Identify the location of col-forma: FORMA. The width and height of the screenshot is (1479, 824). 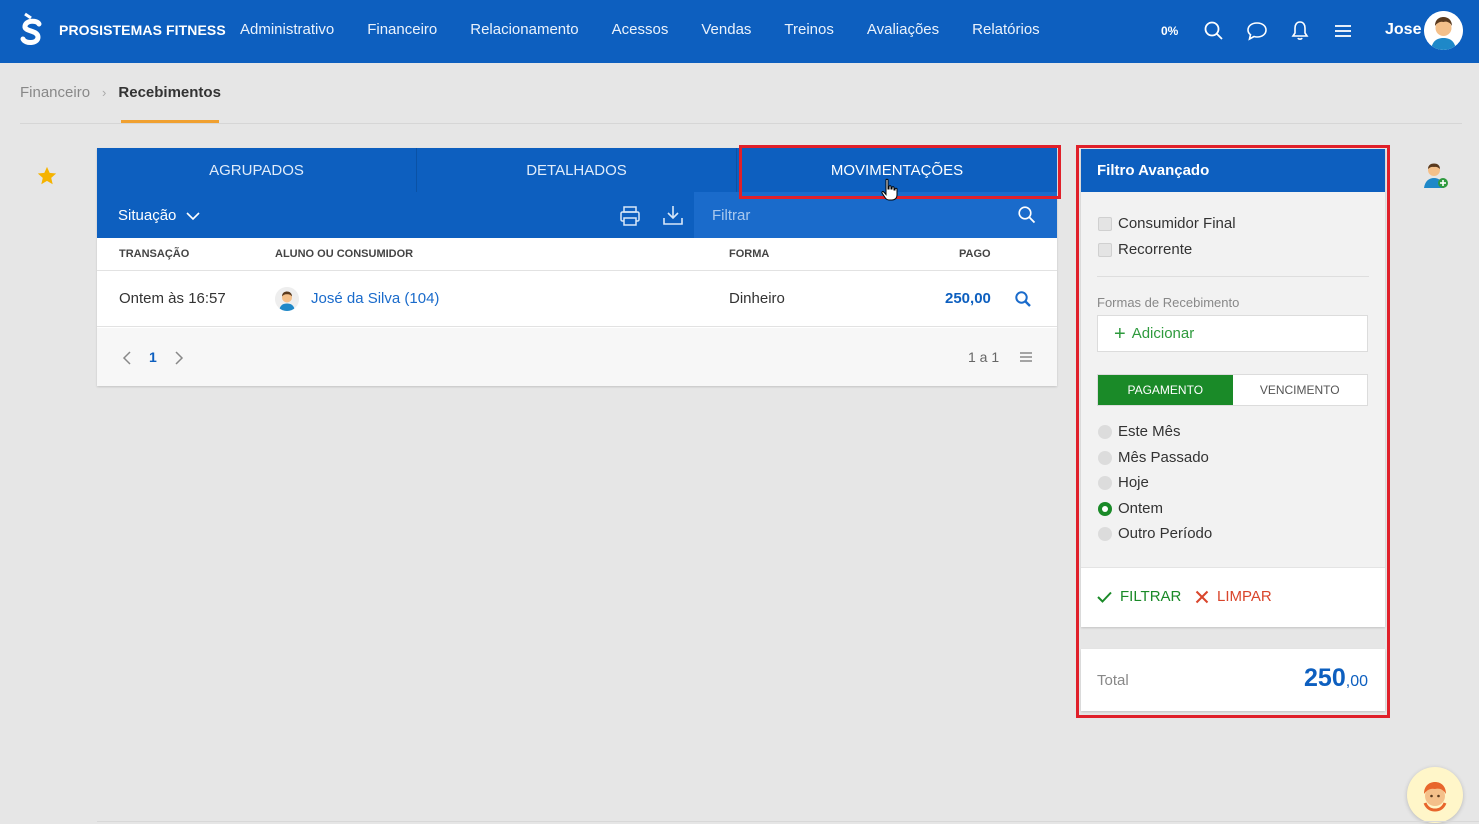
(749, 254).